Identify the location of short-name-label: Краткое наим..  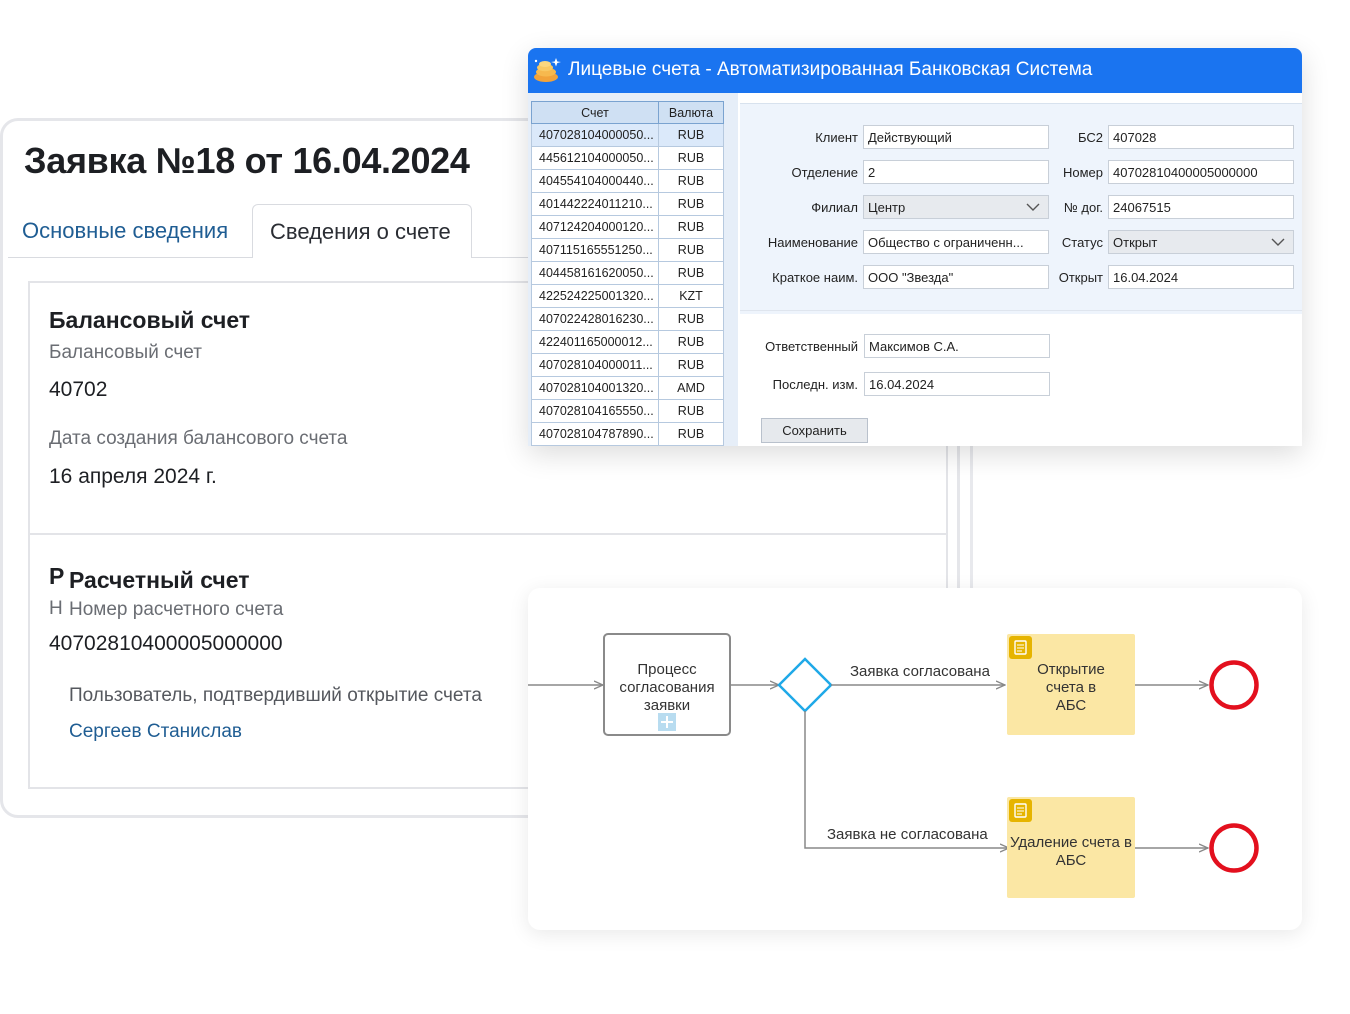
(815, 277).